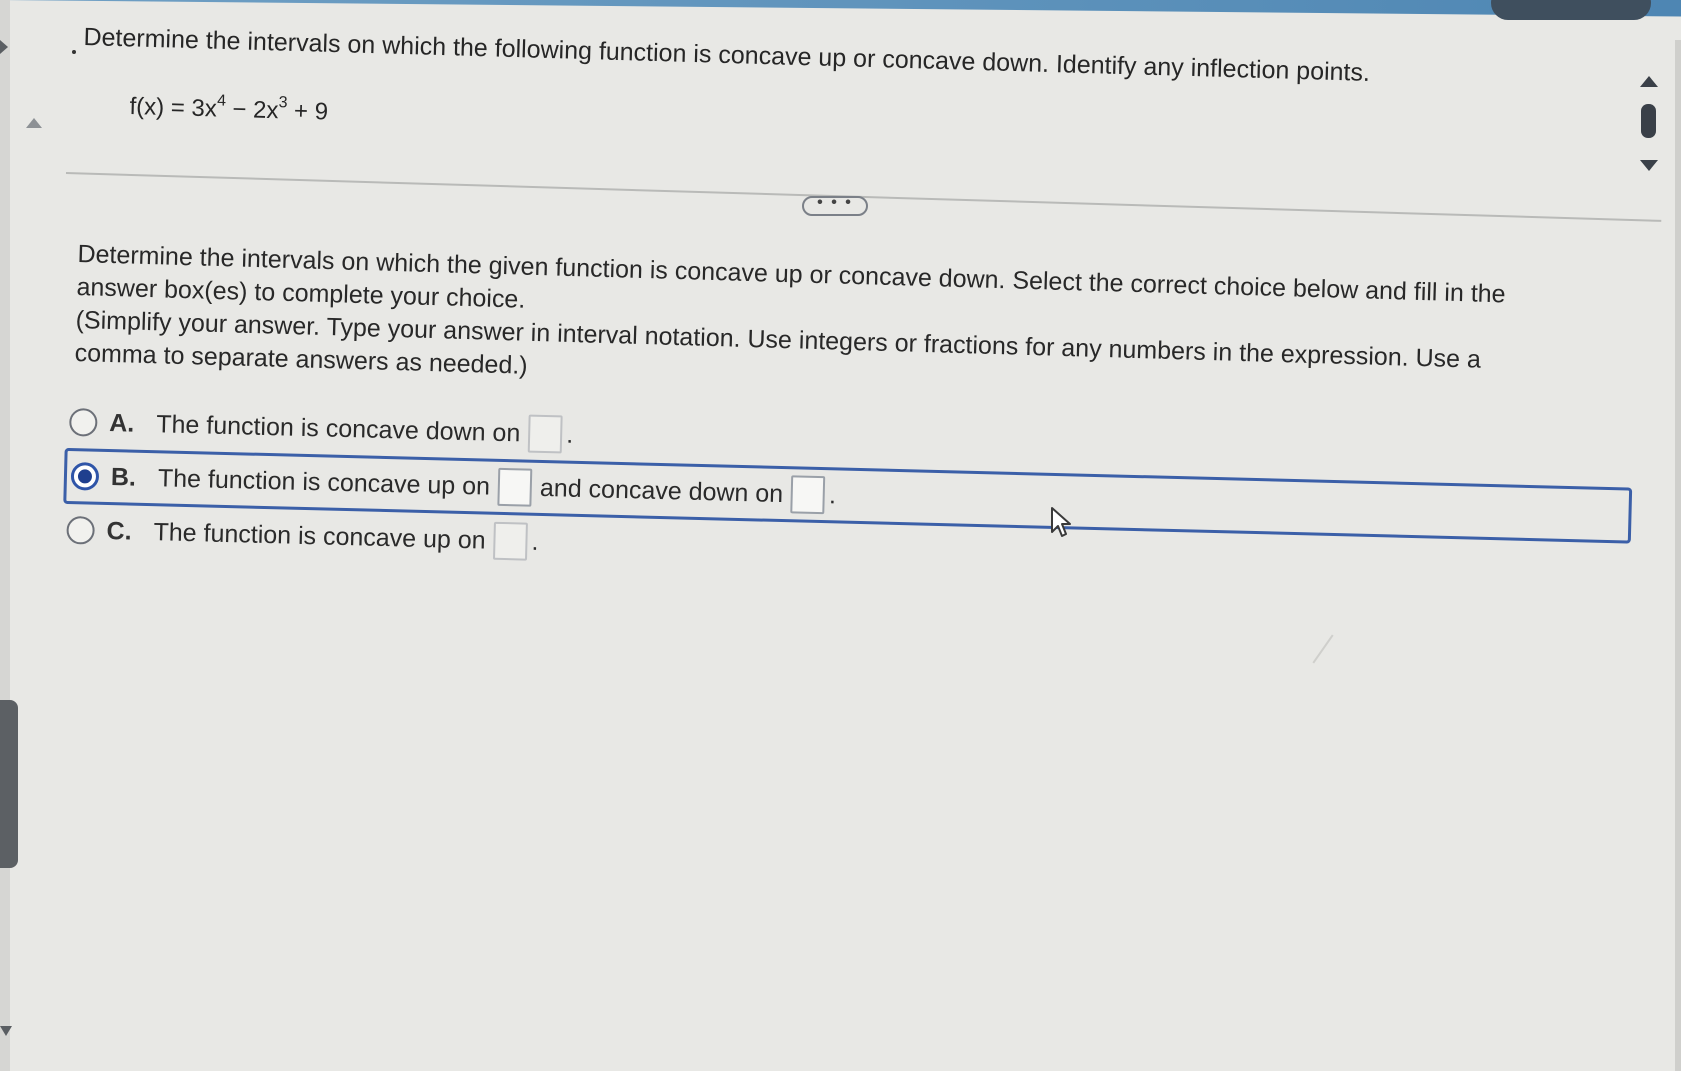 This screenshot has height=1071, width=1681. What do you see at coordinates (6, 1031) in the screenshot?
I see `left-arrow-down-icon` at bounding box center [6, 1031].